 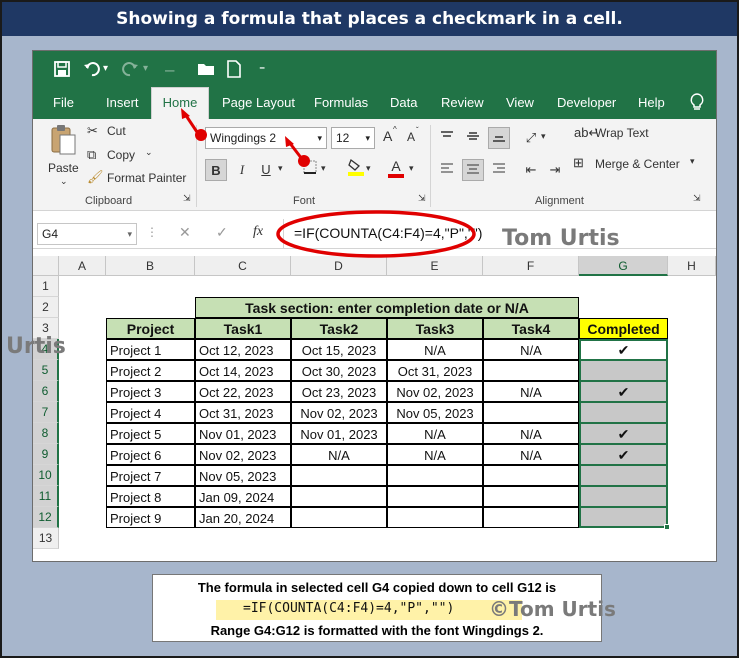 I want to click on note-formula: =IF(COUNTA(C4:F4)=4,"P",""), so click(x=349, y=608).